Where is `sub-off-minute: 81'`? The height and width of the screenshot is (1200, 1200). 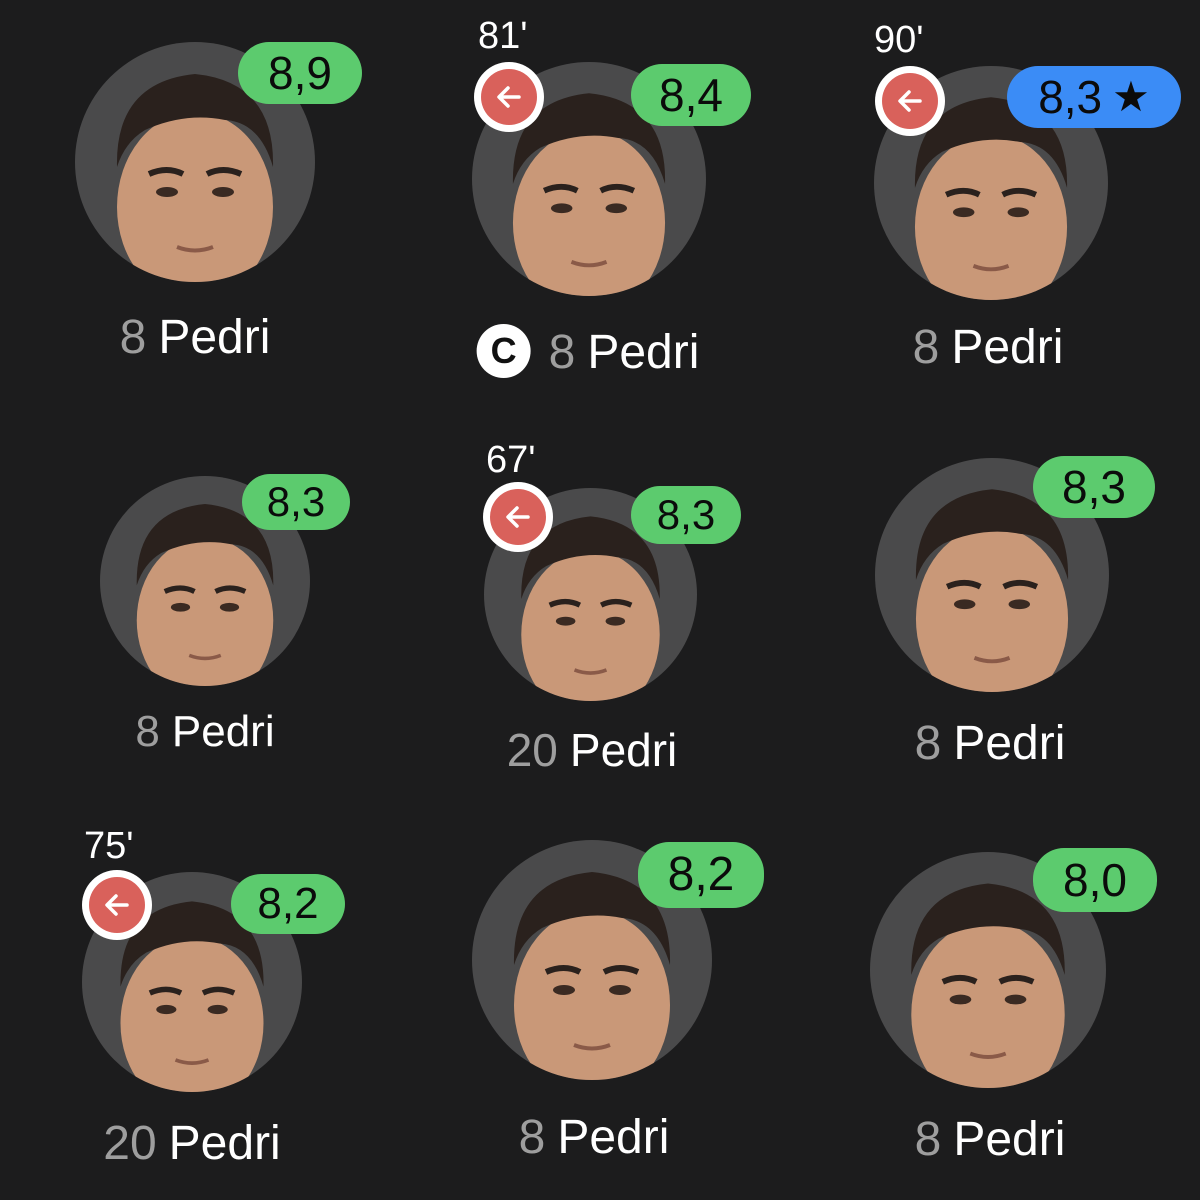
sub-off-minute: 81' is located at coordinates (503, 36).